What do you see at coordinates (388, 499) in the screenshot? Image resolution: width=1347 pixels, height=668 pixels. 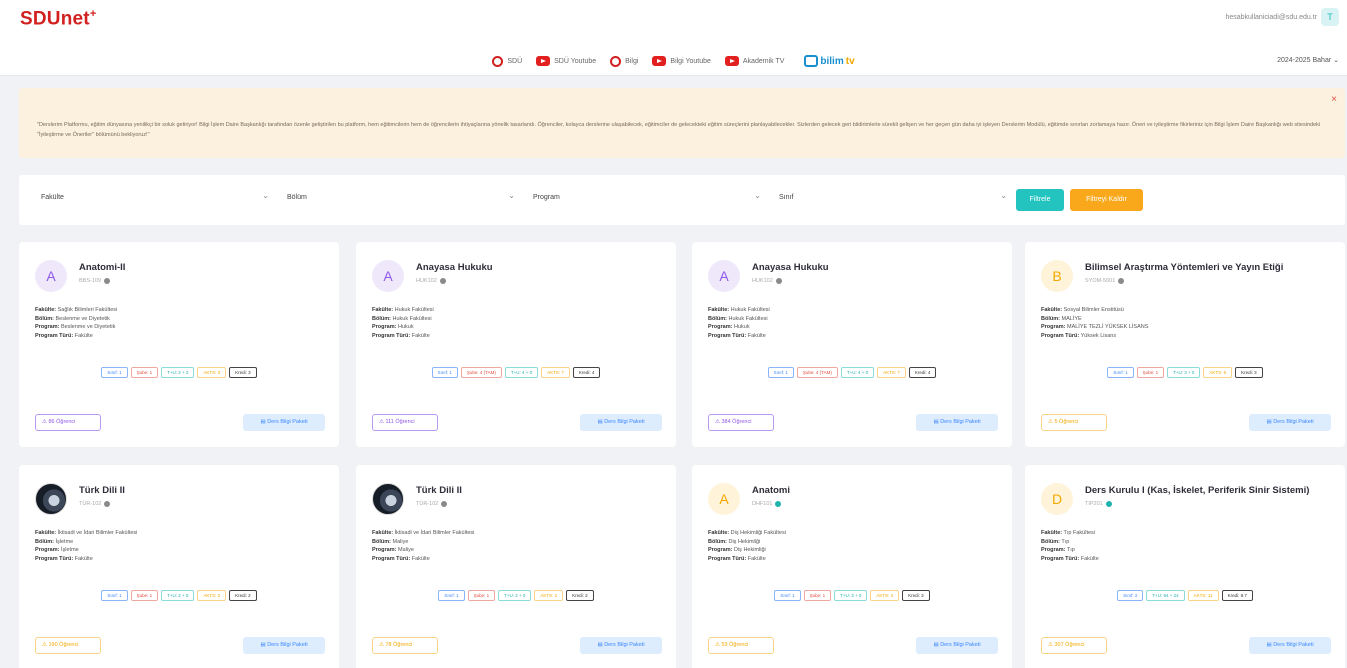 I see `course-avatar` at bounding box center [388, 499].